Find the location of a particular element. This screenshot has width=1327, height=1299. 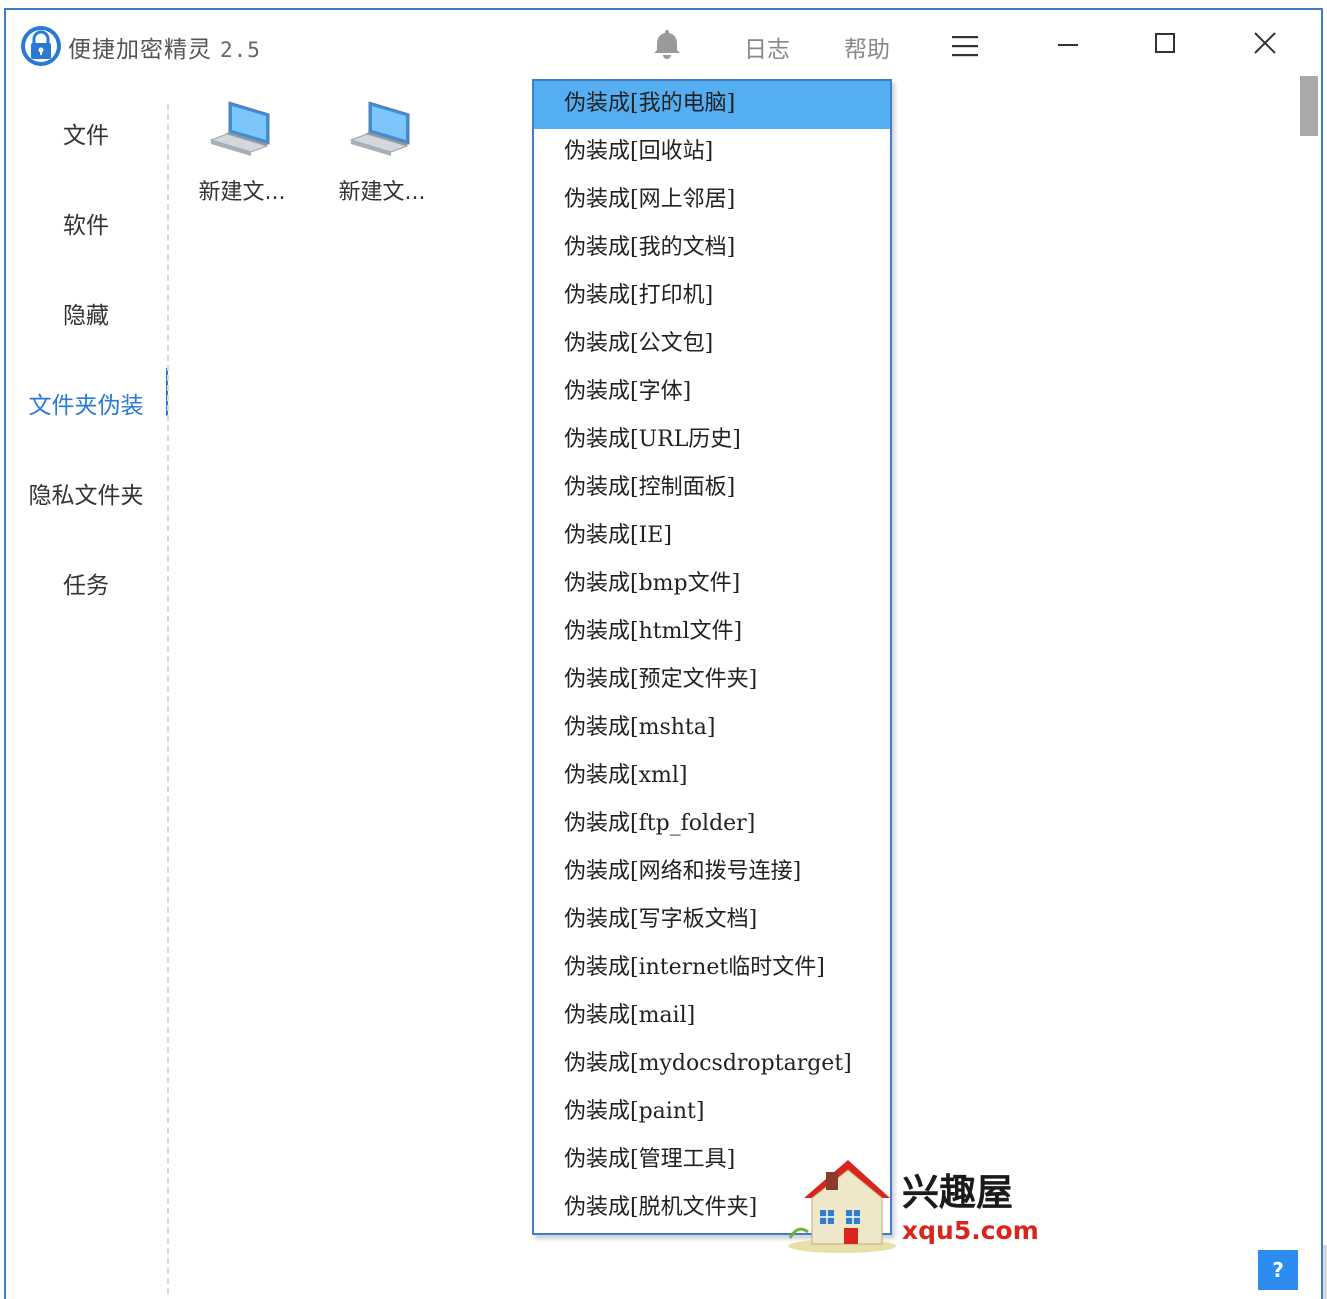

help-button: ? is located at coordinates (1278, 1270).